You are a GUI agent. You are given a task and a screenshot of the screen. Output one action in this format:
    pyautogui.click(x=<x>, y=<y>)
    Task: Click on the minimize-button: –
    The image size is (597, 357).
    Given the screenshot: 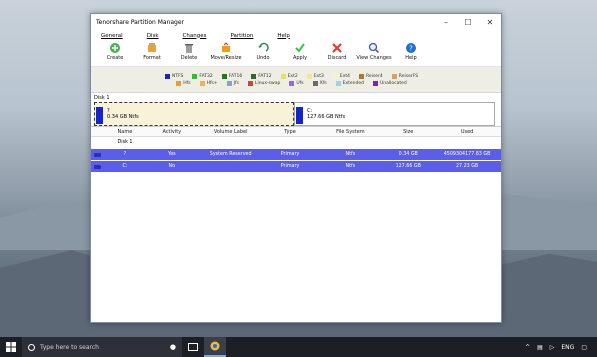 What is the action you would take?
    pyautogui.click(x=446, y=22)
    